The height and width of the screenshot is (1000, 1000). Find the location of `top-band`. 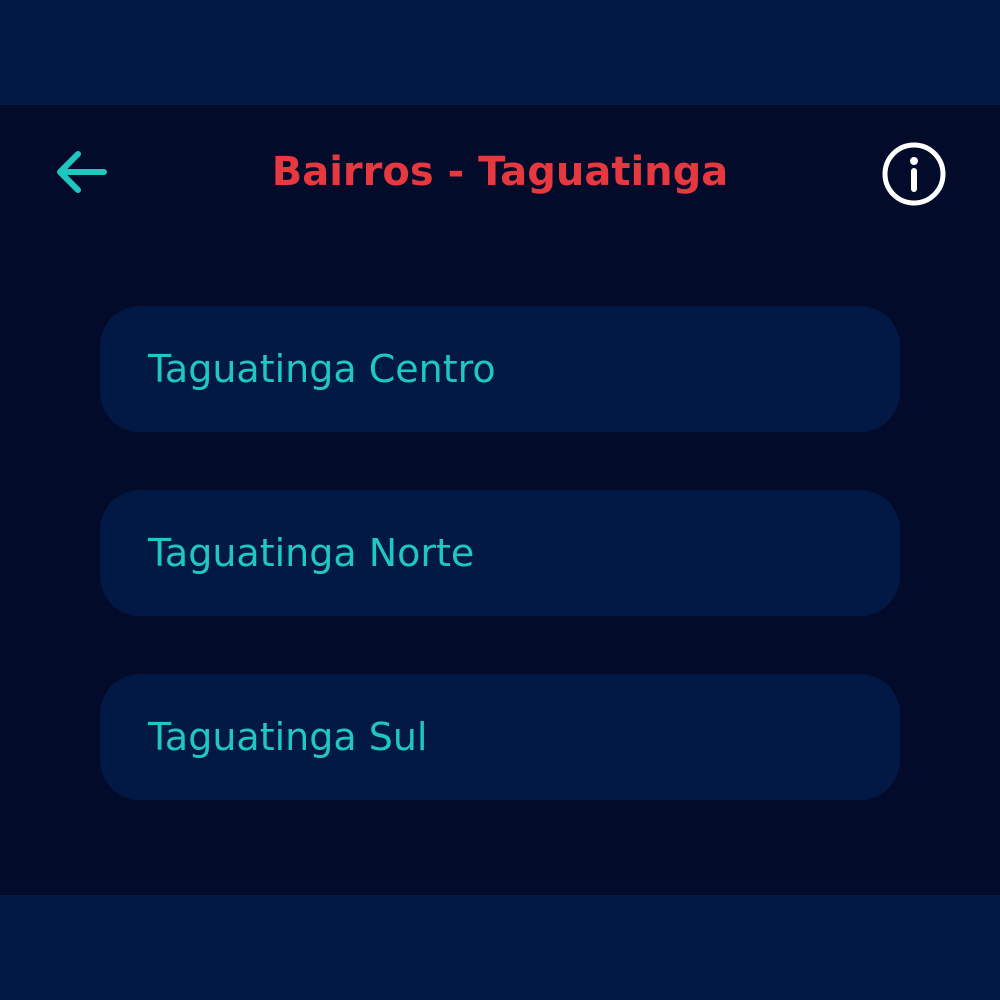

top-band is located at coordinates (500, 52).